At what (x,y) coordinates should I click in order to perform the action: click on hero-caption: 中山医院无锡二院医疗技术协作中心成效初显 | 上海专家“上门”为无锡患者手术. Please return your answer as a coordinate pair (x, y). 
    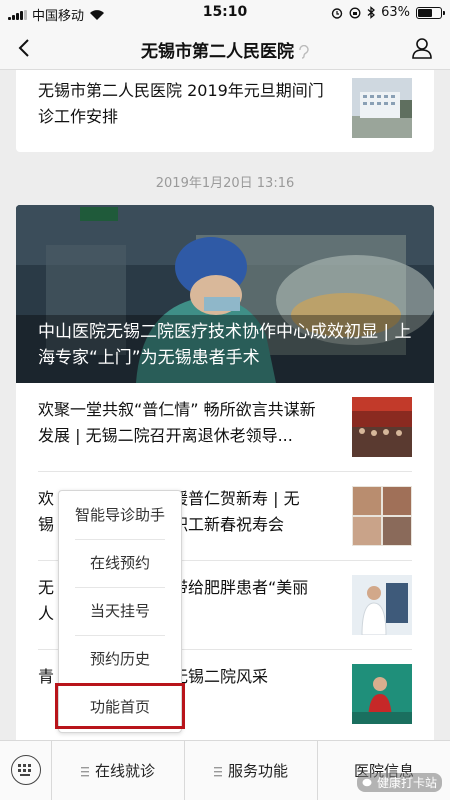
    Looking at the image, I should click on (225, 345).